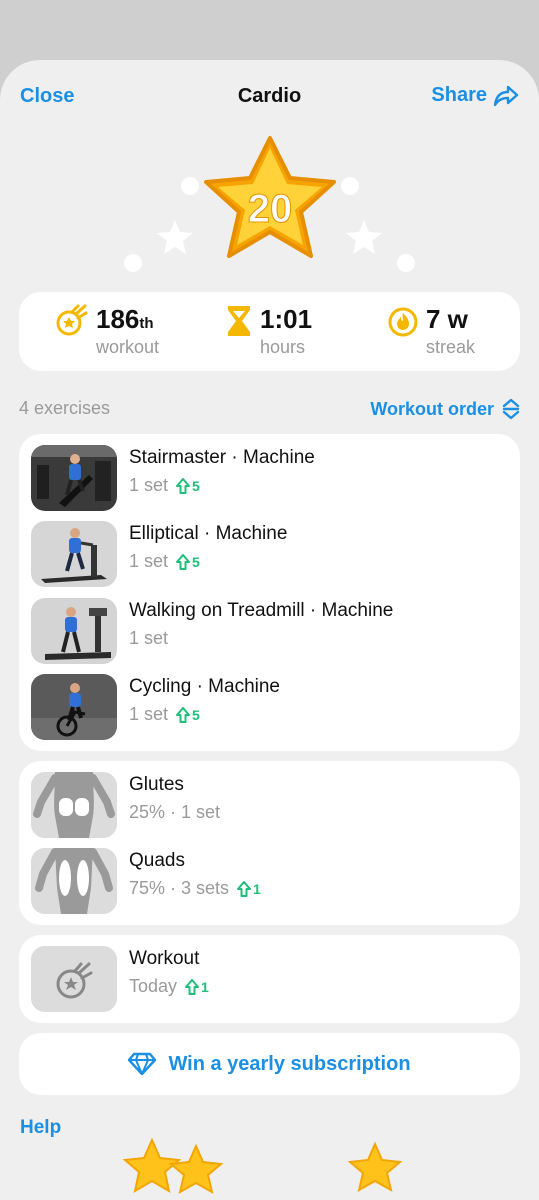  What do you see at coordinates (128, 347) in the screenshot?
I see `workout-label: workout` at bounding box center [128, 347].